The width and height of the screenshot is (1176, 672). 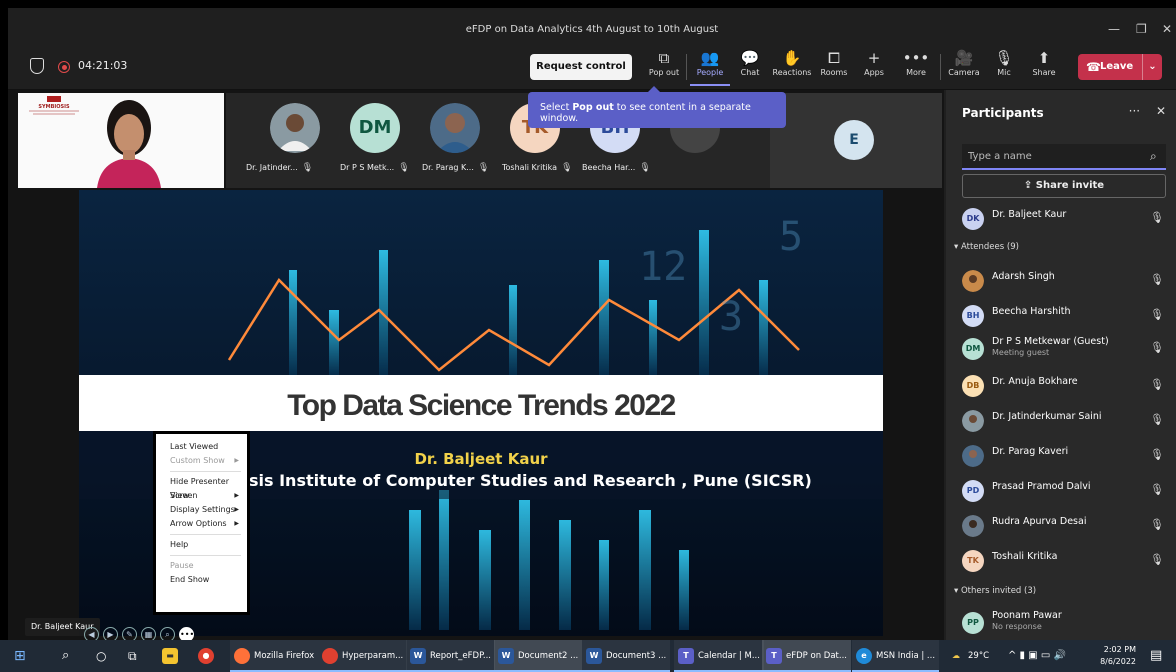 I want to click on mic-button: 🎙 Mic, so click(x=1004, y=67).